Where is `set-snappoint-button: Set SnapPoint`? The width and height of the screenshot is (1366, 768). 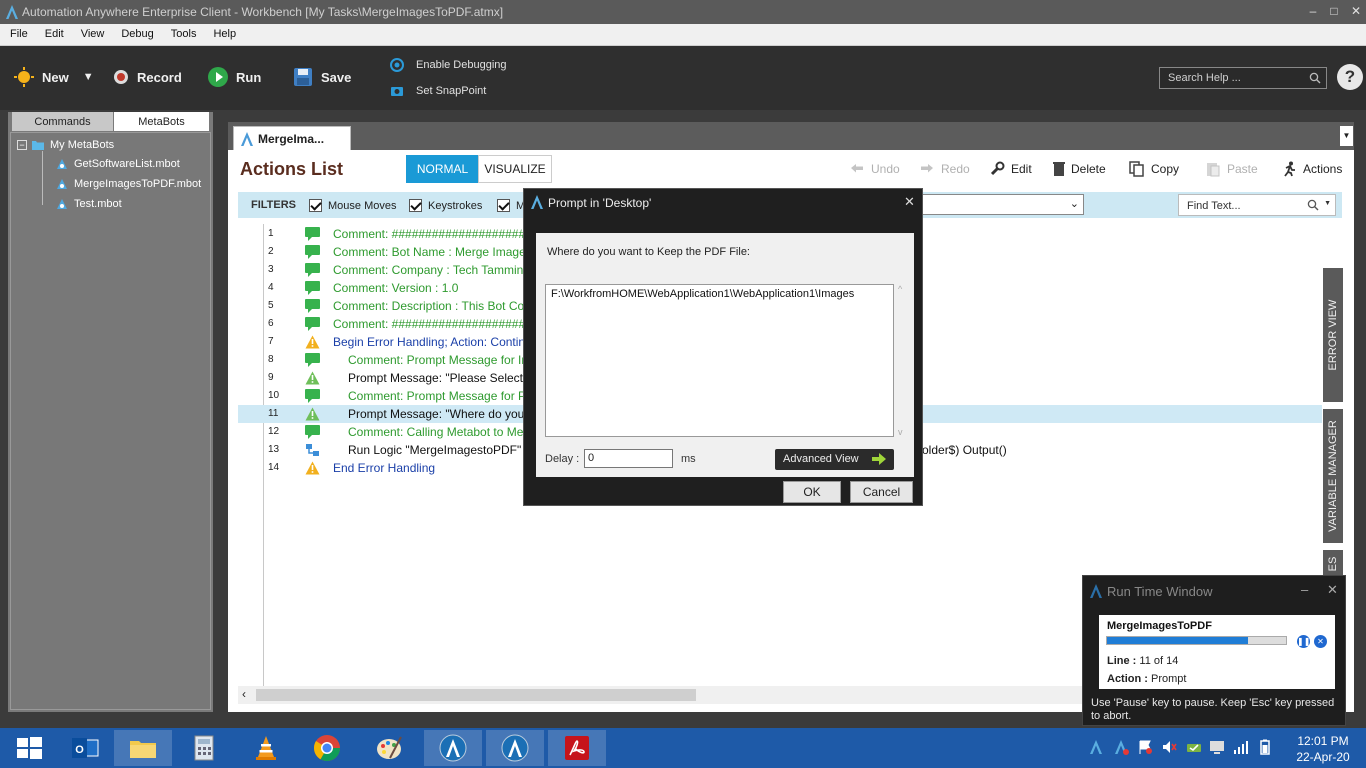 set-snappoint-button: Set SnapPoint is located at coordinates (438, 91).